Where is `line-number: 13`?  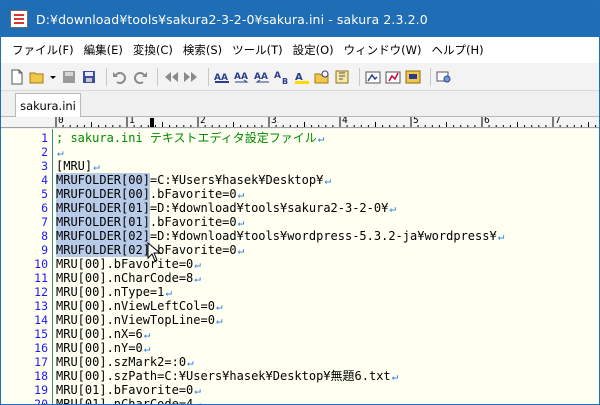 line-number: 13 is located at coordinates (41, 306).